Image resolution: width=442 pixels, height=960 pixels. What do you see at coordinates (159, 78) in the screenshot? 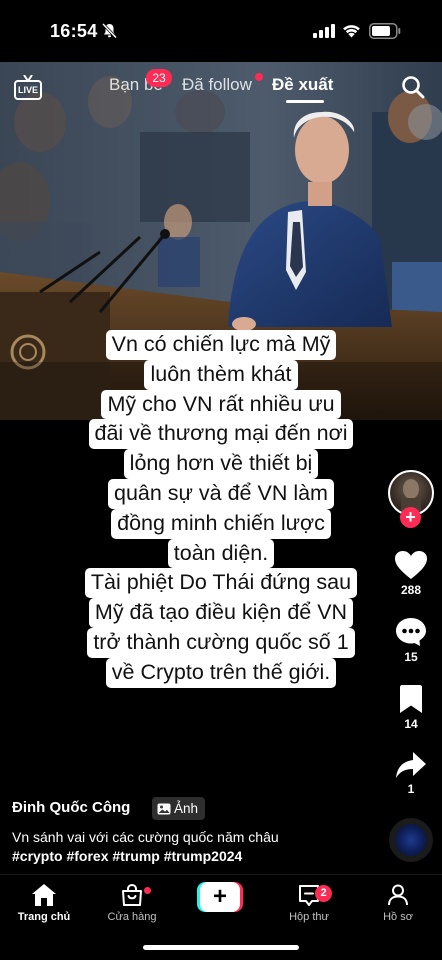
I see `friends-badge: 23` at bounding box center [159, 78].